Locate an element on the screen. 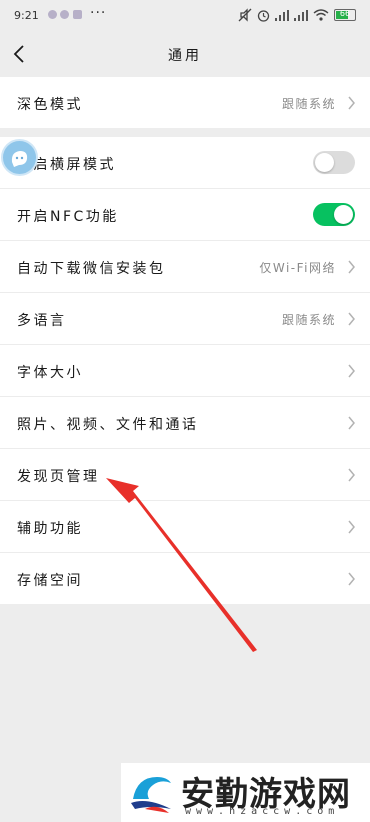  setting-auto-download: 自动下载微信安装包 仅Wi-Fi网络 is located at coordinates (185, 267).